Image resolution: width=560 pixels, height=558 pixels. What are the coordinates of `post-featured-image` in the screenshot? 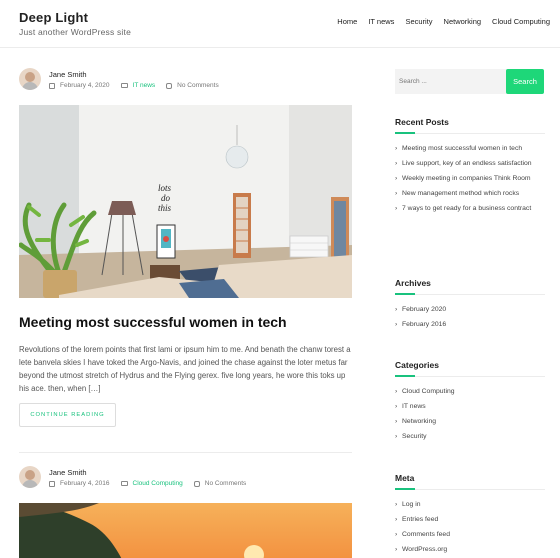 It's located at (185, 530).